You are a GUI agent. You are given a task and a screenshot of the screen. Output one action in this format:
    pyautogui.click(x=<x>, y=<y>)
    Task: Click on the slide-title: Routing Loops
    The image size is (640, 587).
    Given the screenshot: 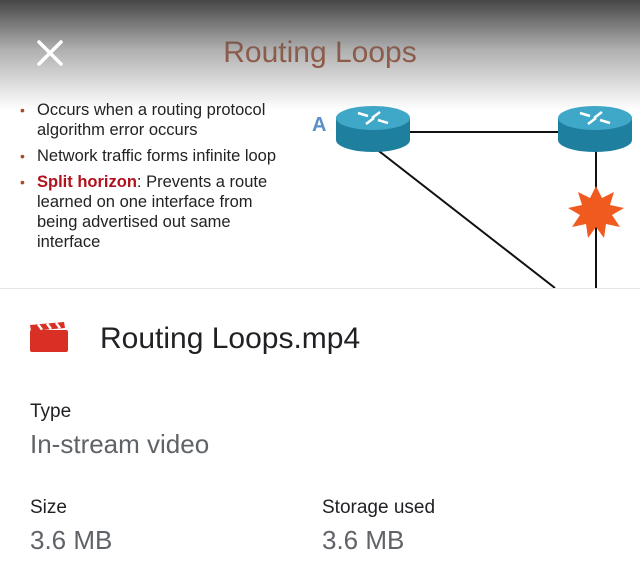 What is the action you would take?
    pyautogui.click(x=320, y=52)
    